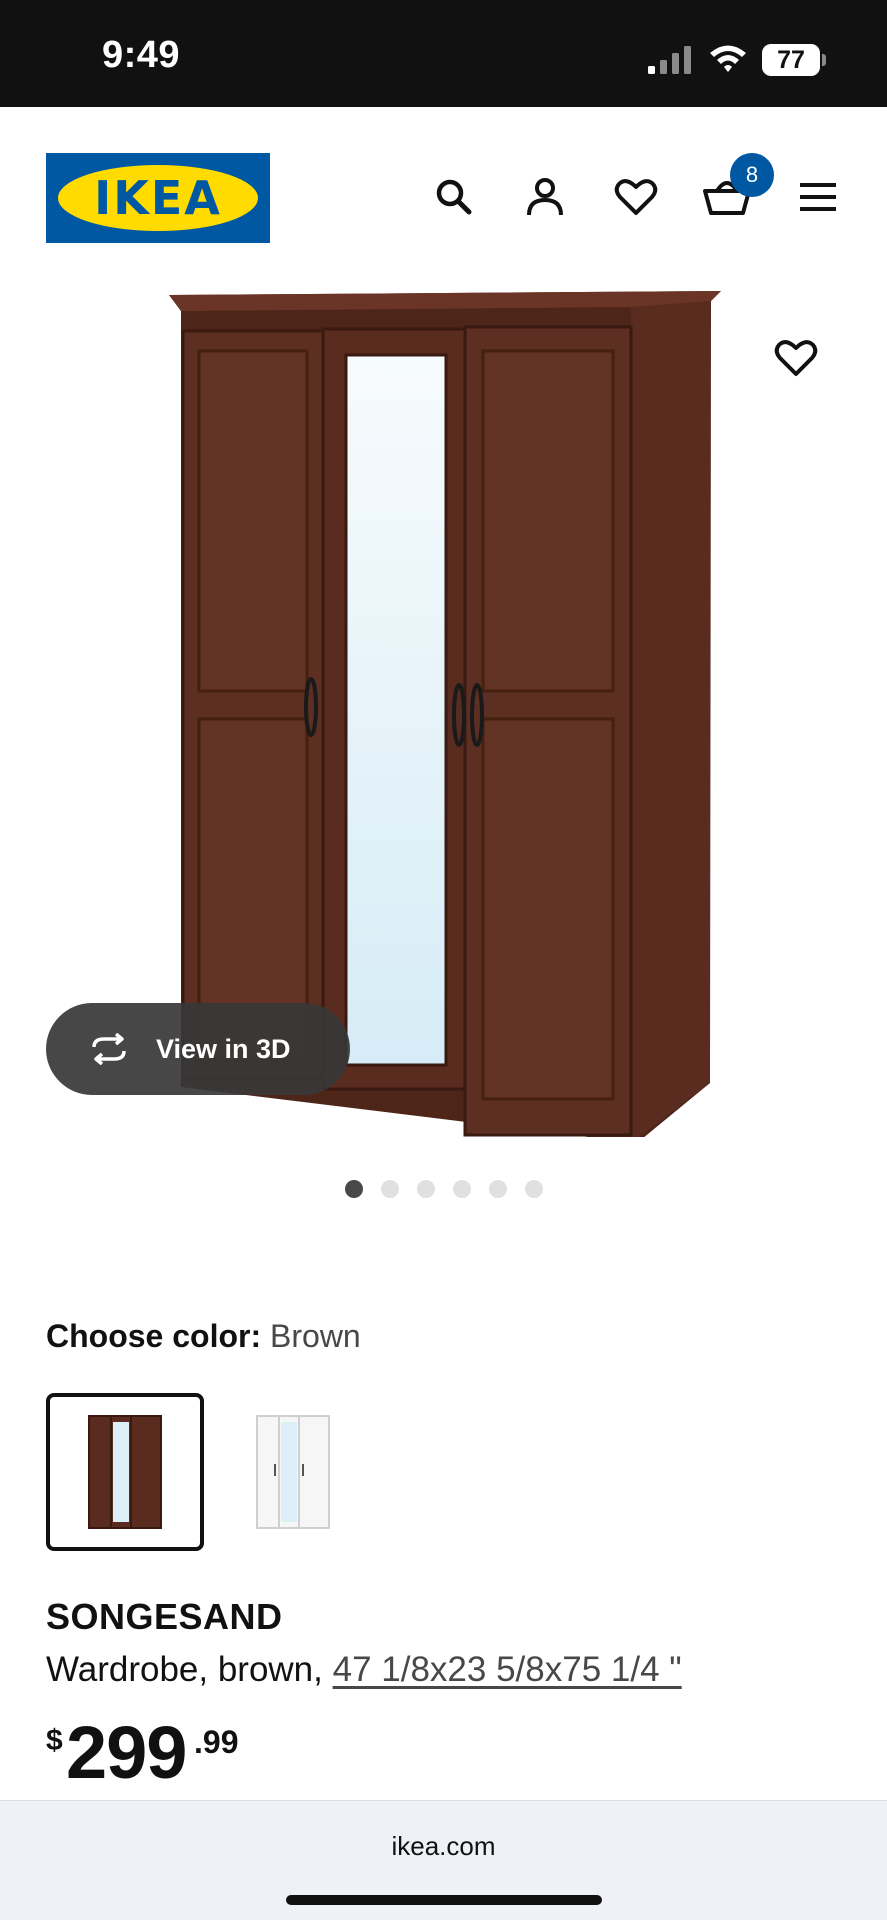 The height and width of the screenshot is (1920, 887). I want to click on logo-text: IKEA, so click(158, 198).